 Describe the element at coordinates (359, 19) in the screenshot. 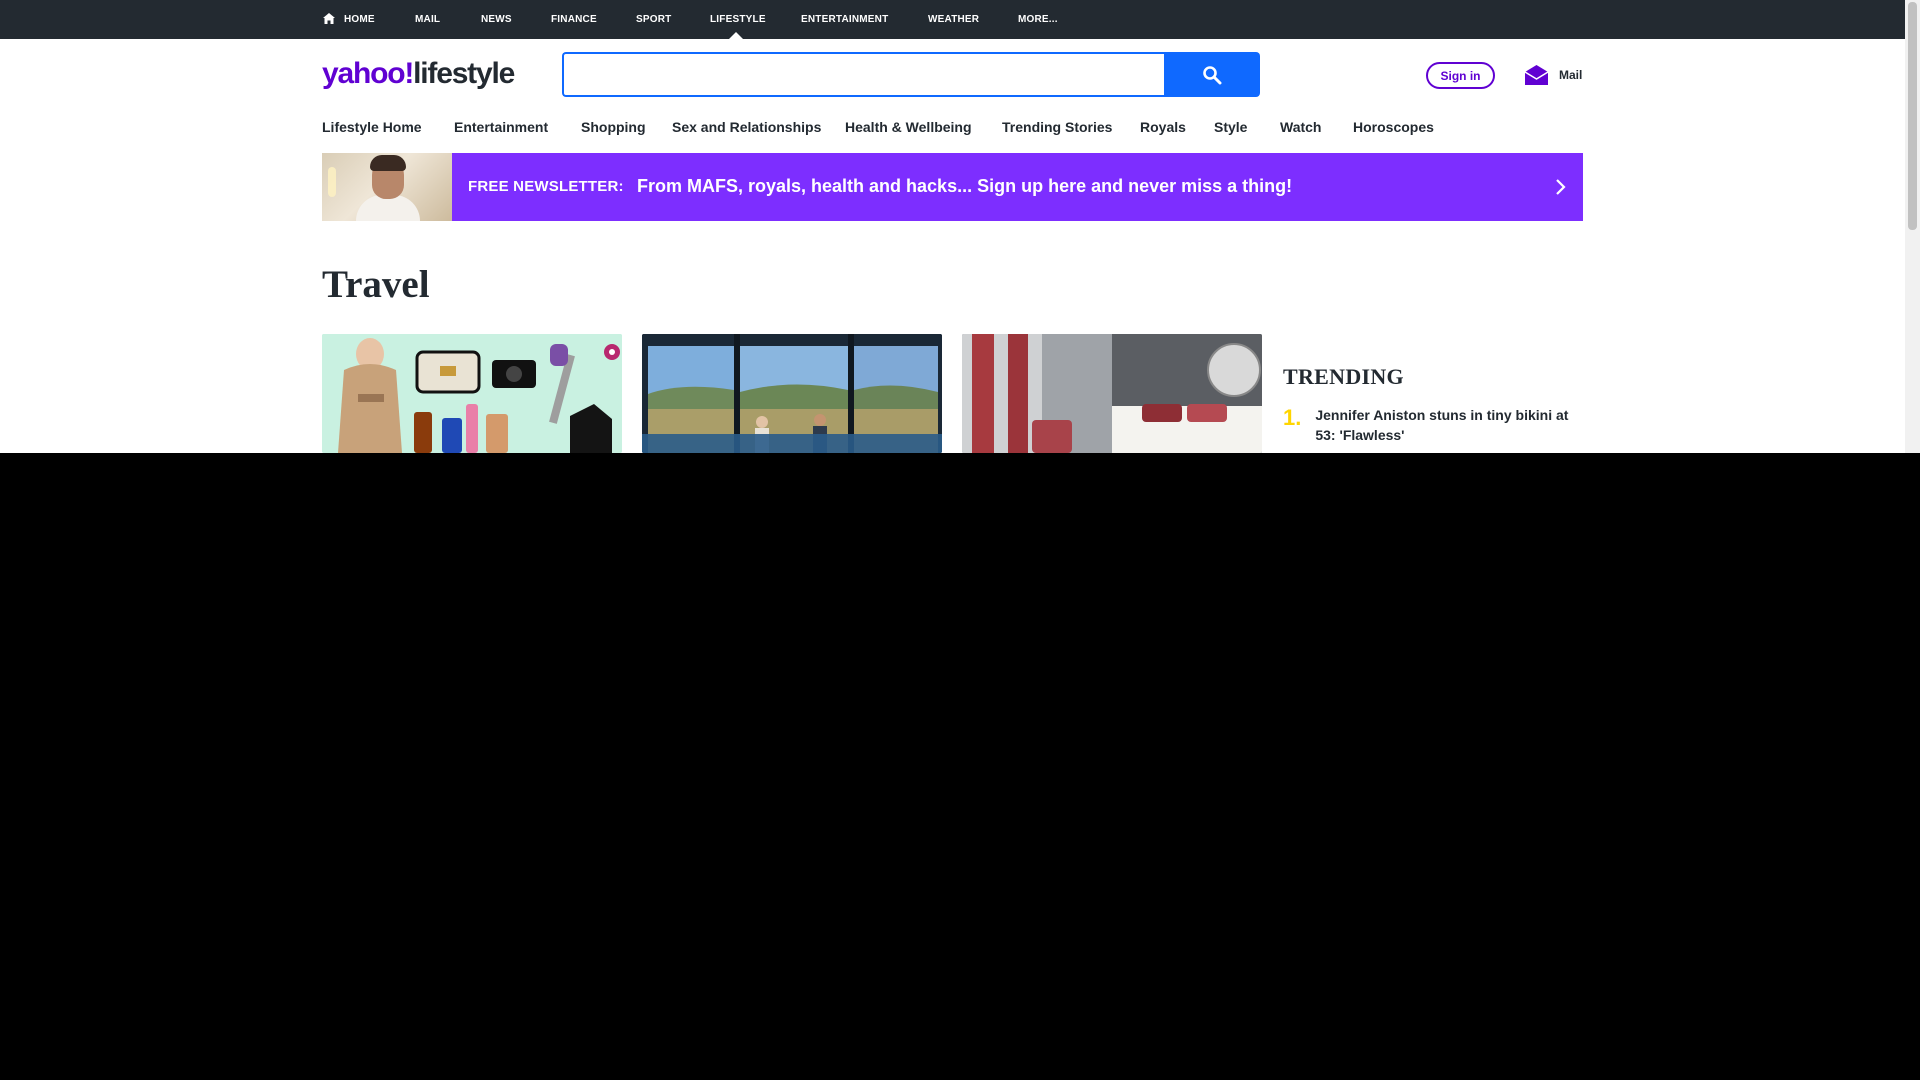

I see `topnav-home: HOME` at that location.